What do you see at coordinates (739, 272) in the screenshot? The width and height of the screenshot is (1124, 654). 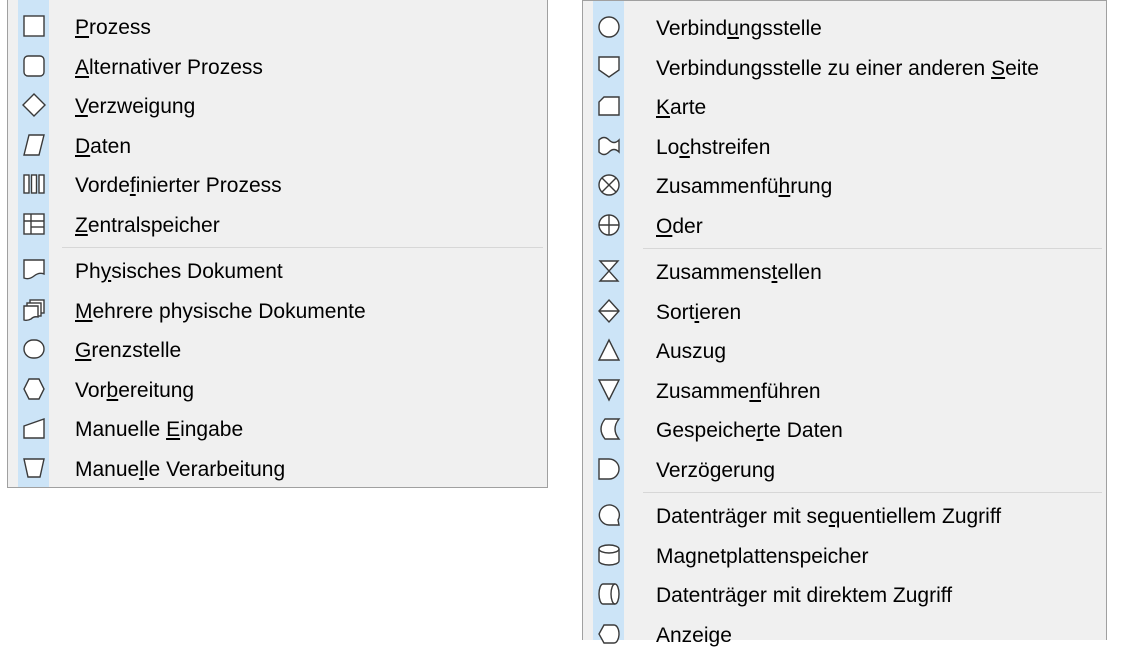 I see `menu-item-label: Zusammenstellen` at bounding box center [739, 272].